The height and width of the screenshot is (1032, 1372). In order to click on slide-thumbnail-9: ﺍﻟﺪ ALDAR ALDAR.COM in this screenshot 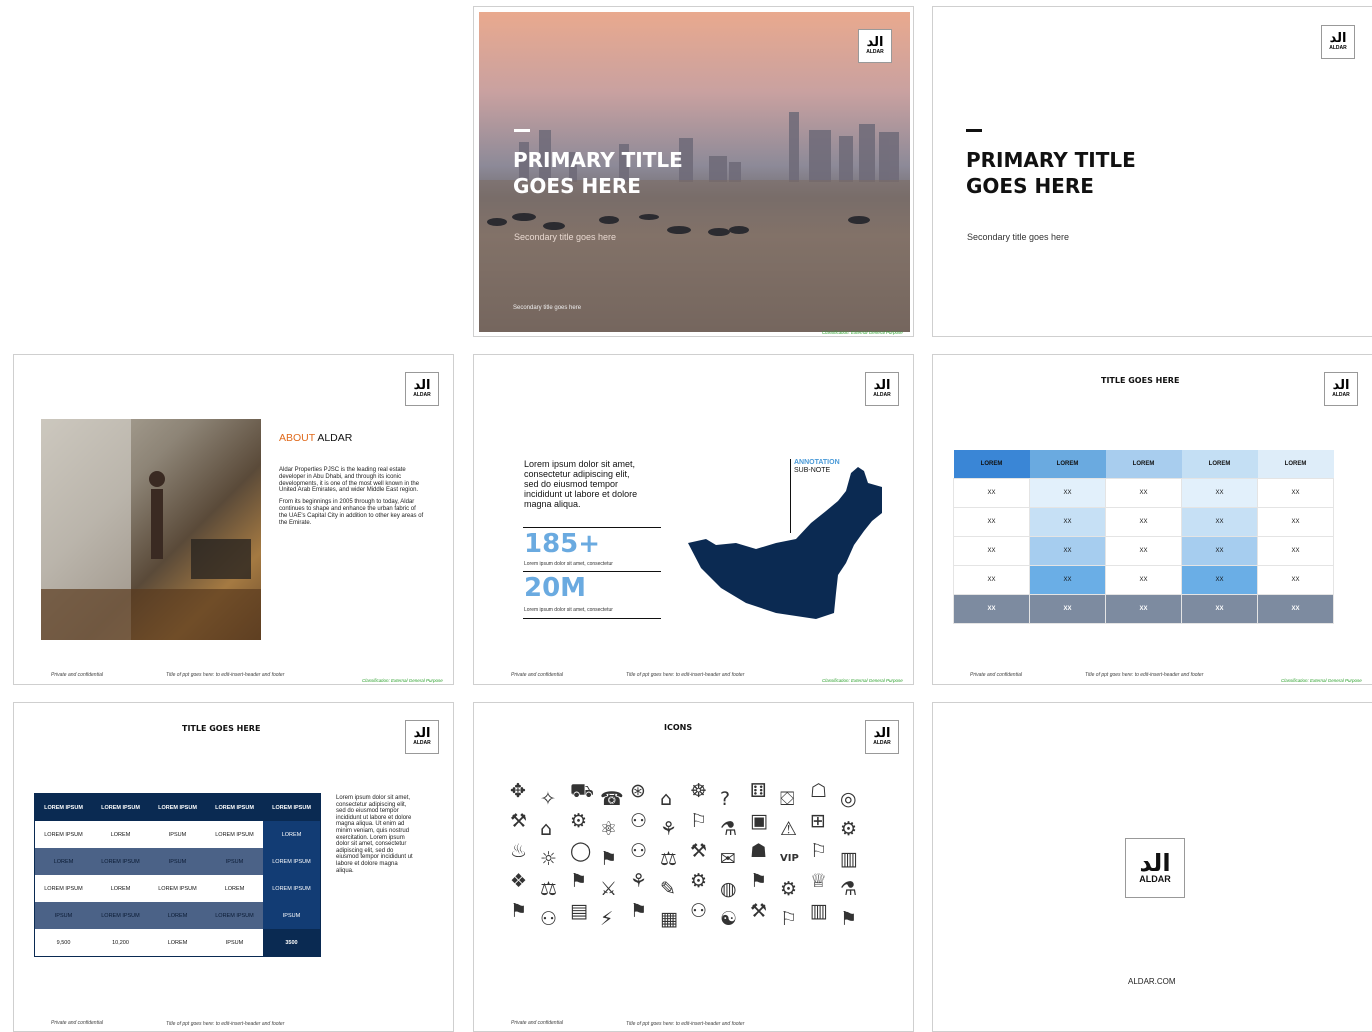, I will do `click(1152, 867)`.